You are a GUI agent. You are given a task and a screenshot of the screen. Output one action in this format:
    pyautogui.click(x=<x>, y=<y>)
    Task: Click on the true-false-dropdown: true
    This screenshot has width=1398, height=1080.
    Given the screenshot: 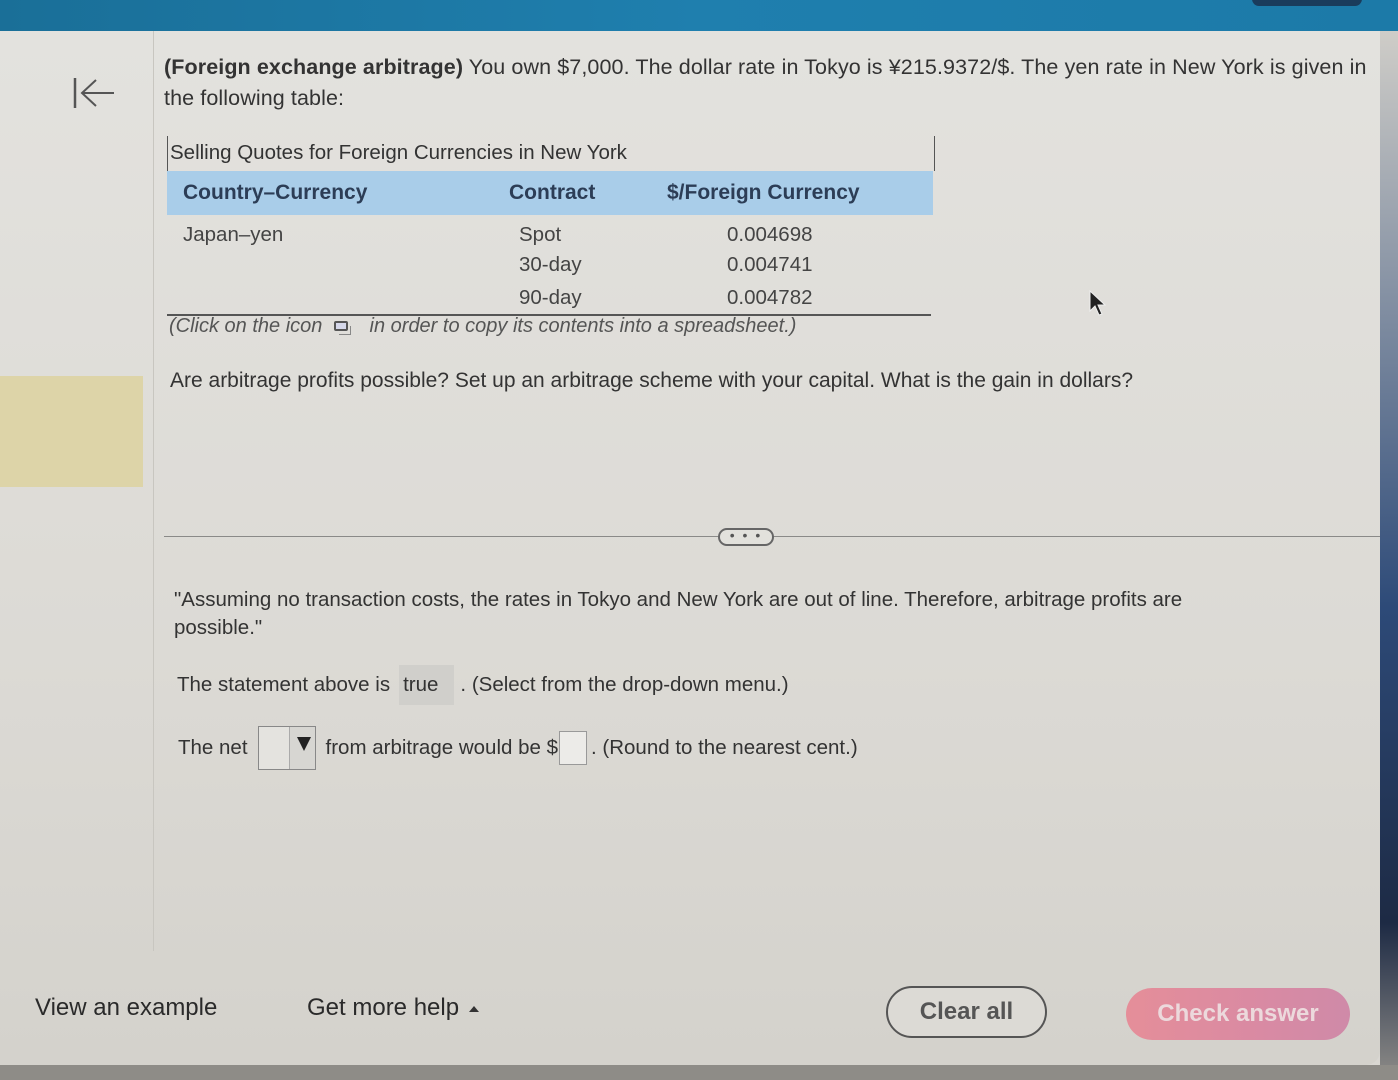 What is the action you would take?
    pyautogui.click(x=427, y=685)
    